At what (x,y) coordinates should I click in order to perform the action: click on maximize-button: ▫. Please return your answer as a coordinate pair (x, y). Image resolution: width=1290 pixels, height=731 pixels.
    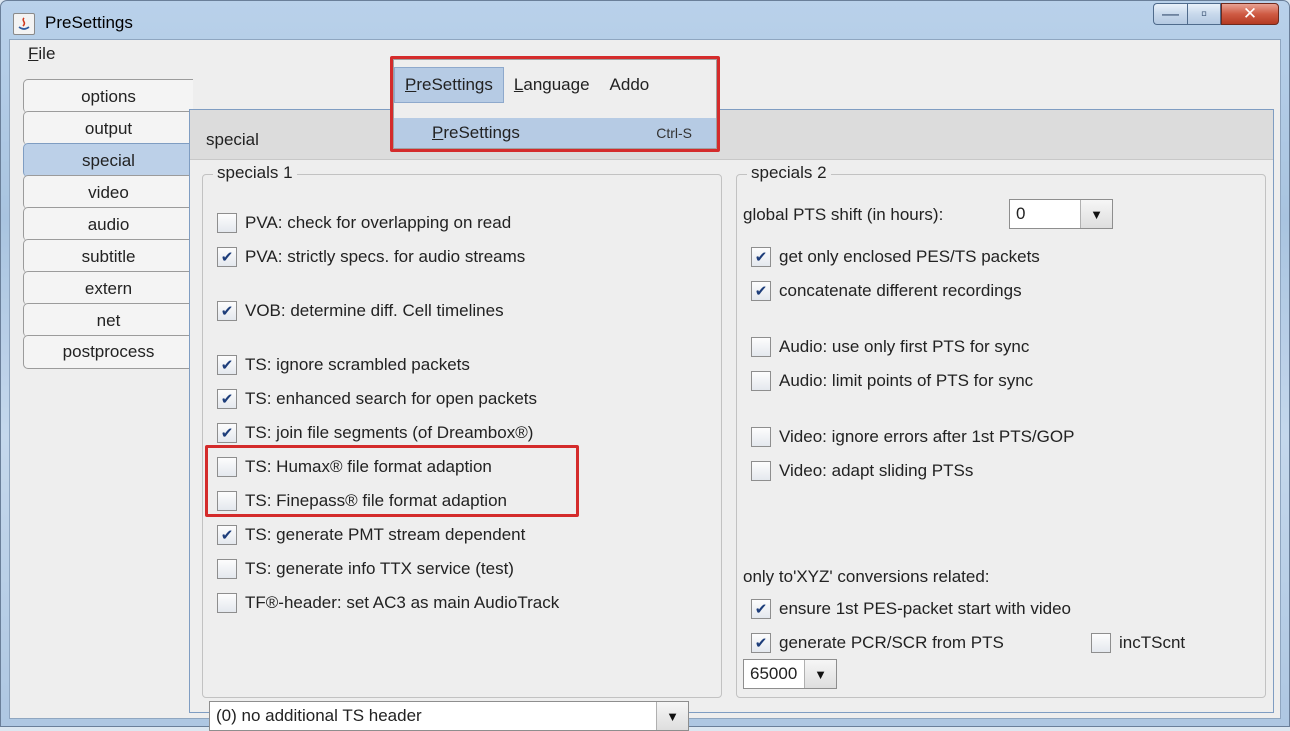
    Looking at the image, I should click on (1204, 14).